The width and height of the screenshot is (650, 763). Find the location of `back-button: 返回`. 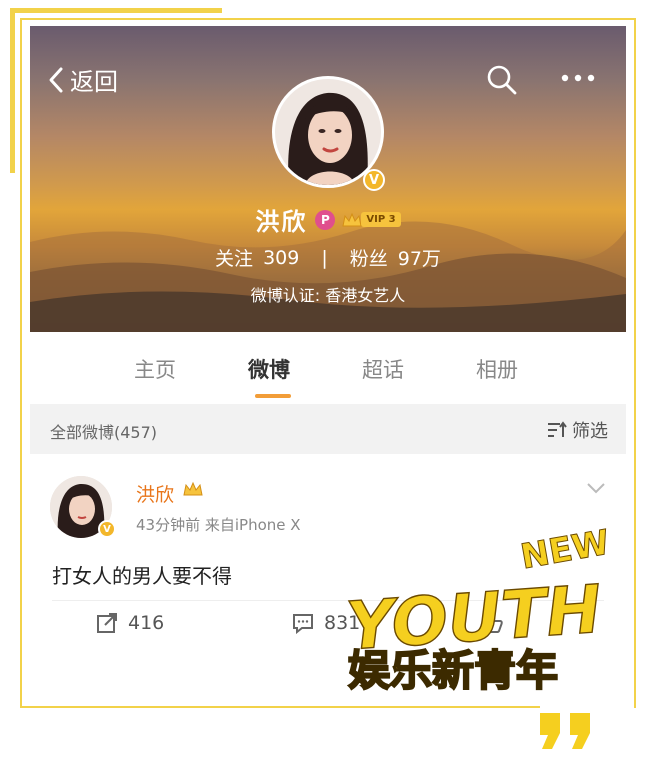

back-button: 返回 is located at coordinates (83, 79).